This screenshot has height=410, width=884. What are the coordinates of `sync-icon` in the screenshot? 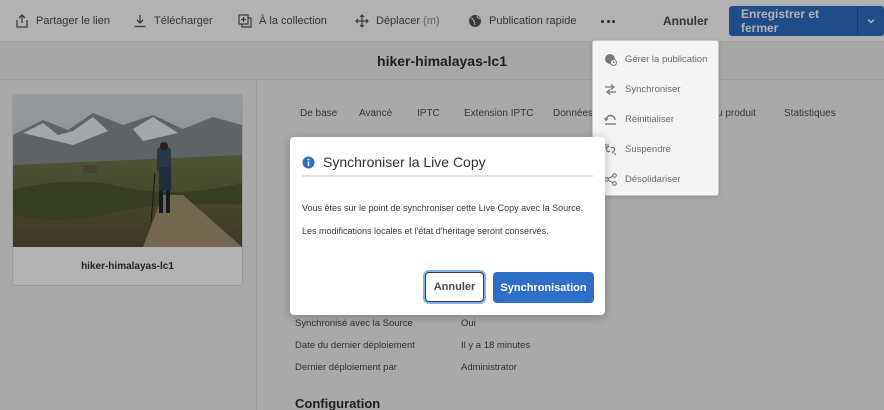 It's located at (610, 89).